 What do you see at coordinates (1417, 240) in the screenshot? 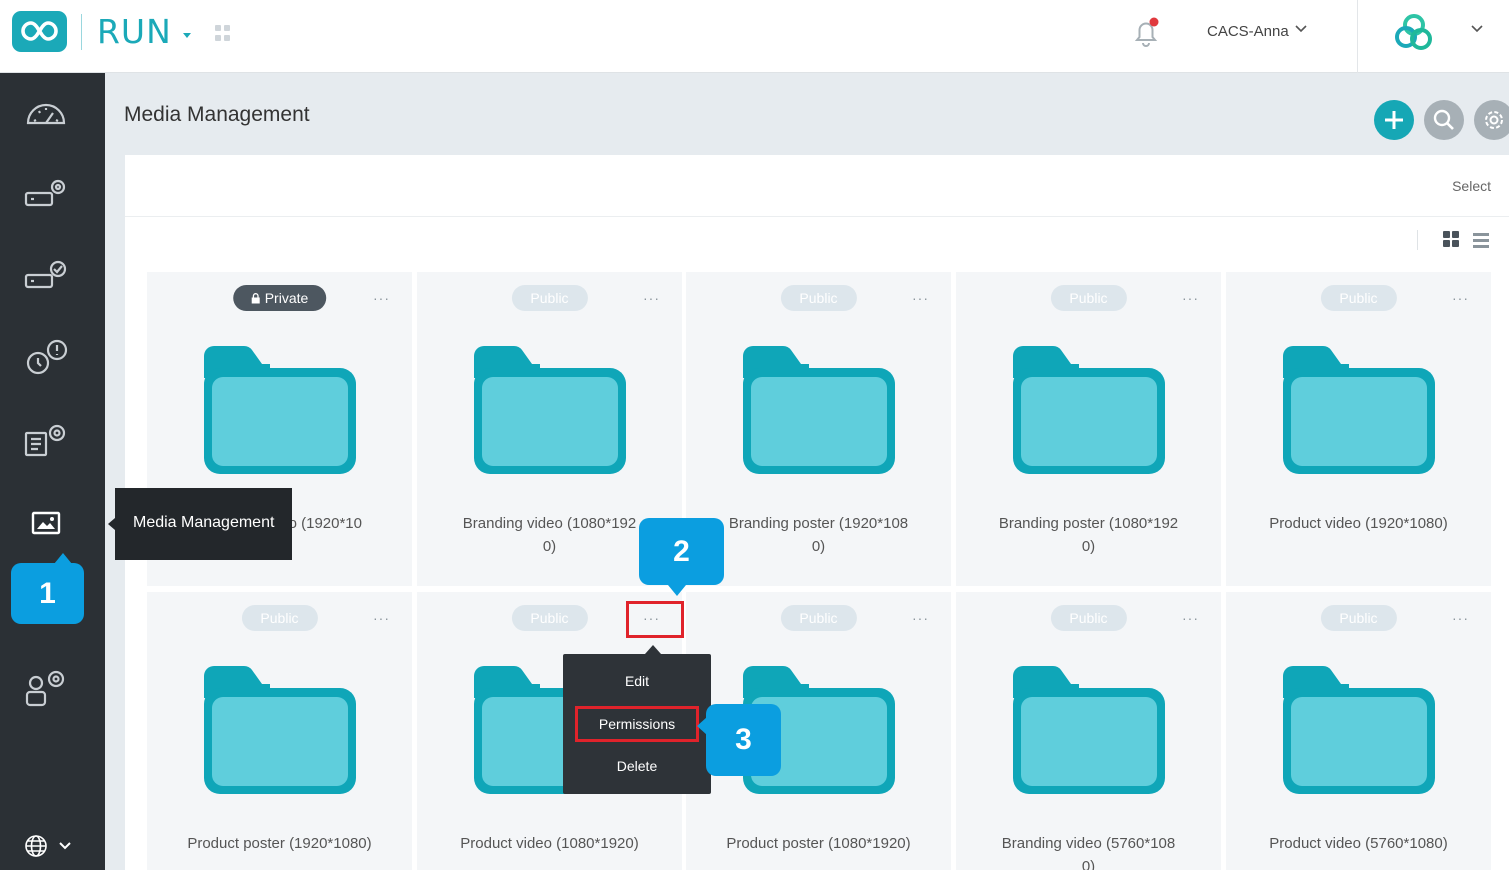
I see `view-divider` at bounding box center [1417, 240].